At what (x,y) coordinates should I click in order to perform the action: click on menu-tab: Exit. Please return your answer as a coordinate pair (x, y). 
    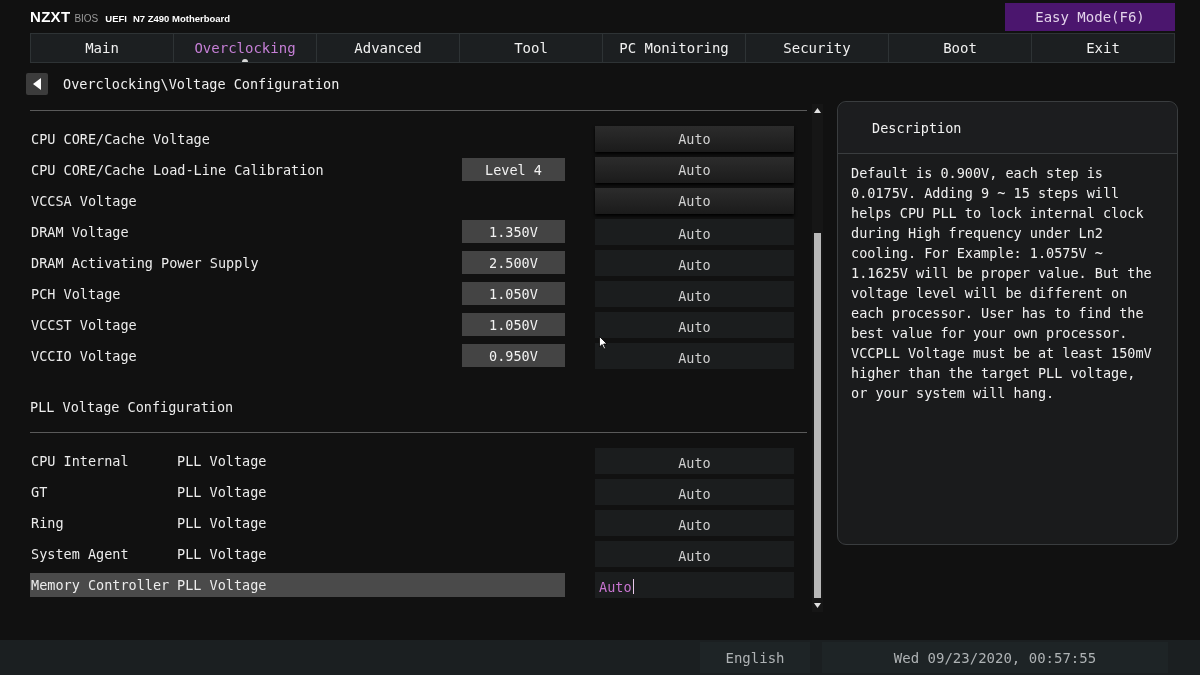
    Looking at the image, I should click on (1103, 48).